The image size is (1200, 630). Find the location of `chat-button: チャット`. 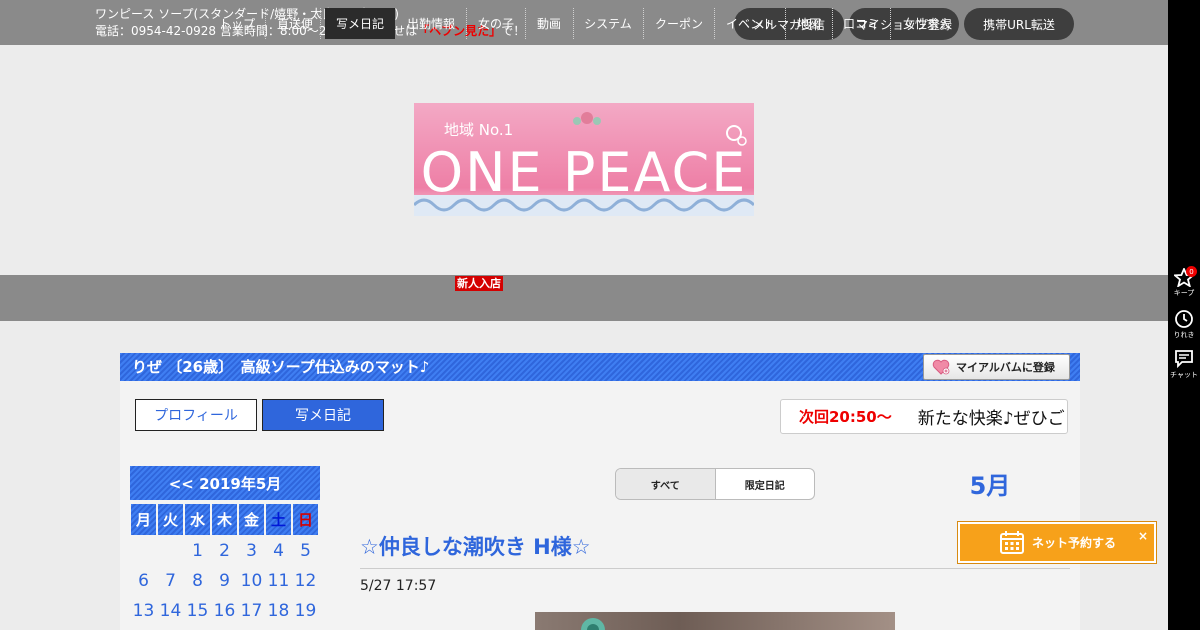

chat-button: チャット is located at coordinates (1184, 364).